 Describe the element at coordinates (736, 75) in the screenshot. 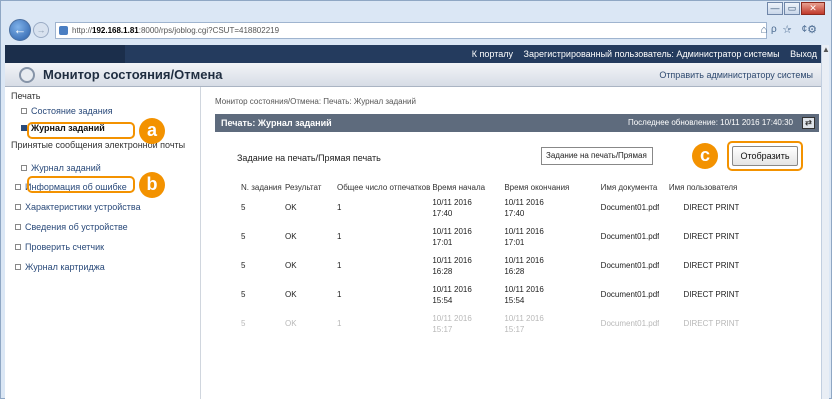

I see `mail-admin-link: Отправить администратору системы` at that location.